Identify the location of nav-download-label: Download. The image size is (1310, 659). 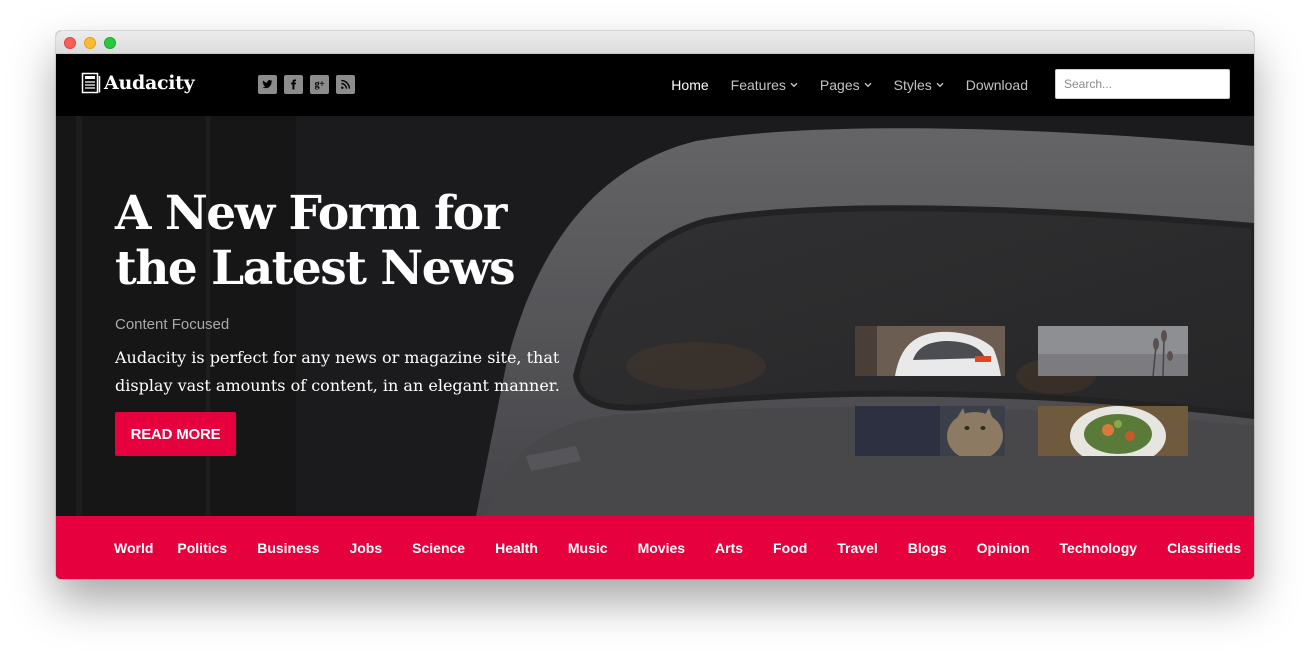
(996, 85).